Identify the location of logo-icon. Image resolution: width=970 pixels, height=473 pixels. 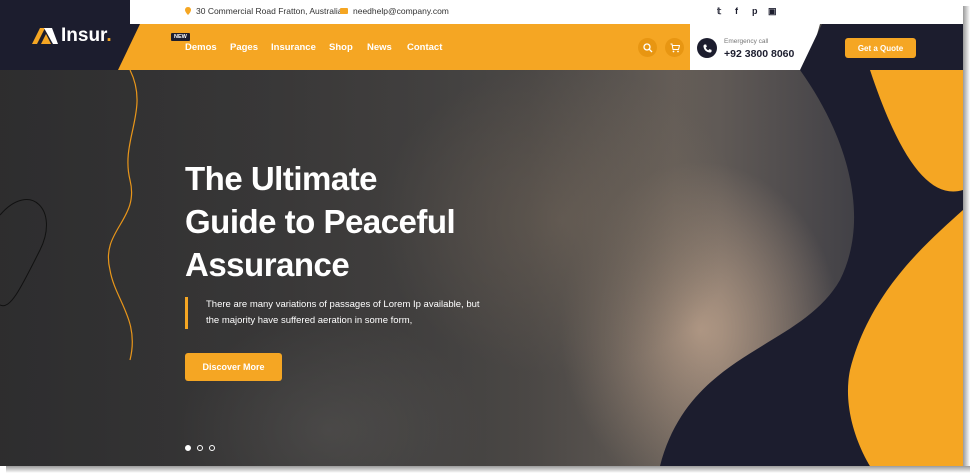
(45, 36).